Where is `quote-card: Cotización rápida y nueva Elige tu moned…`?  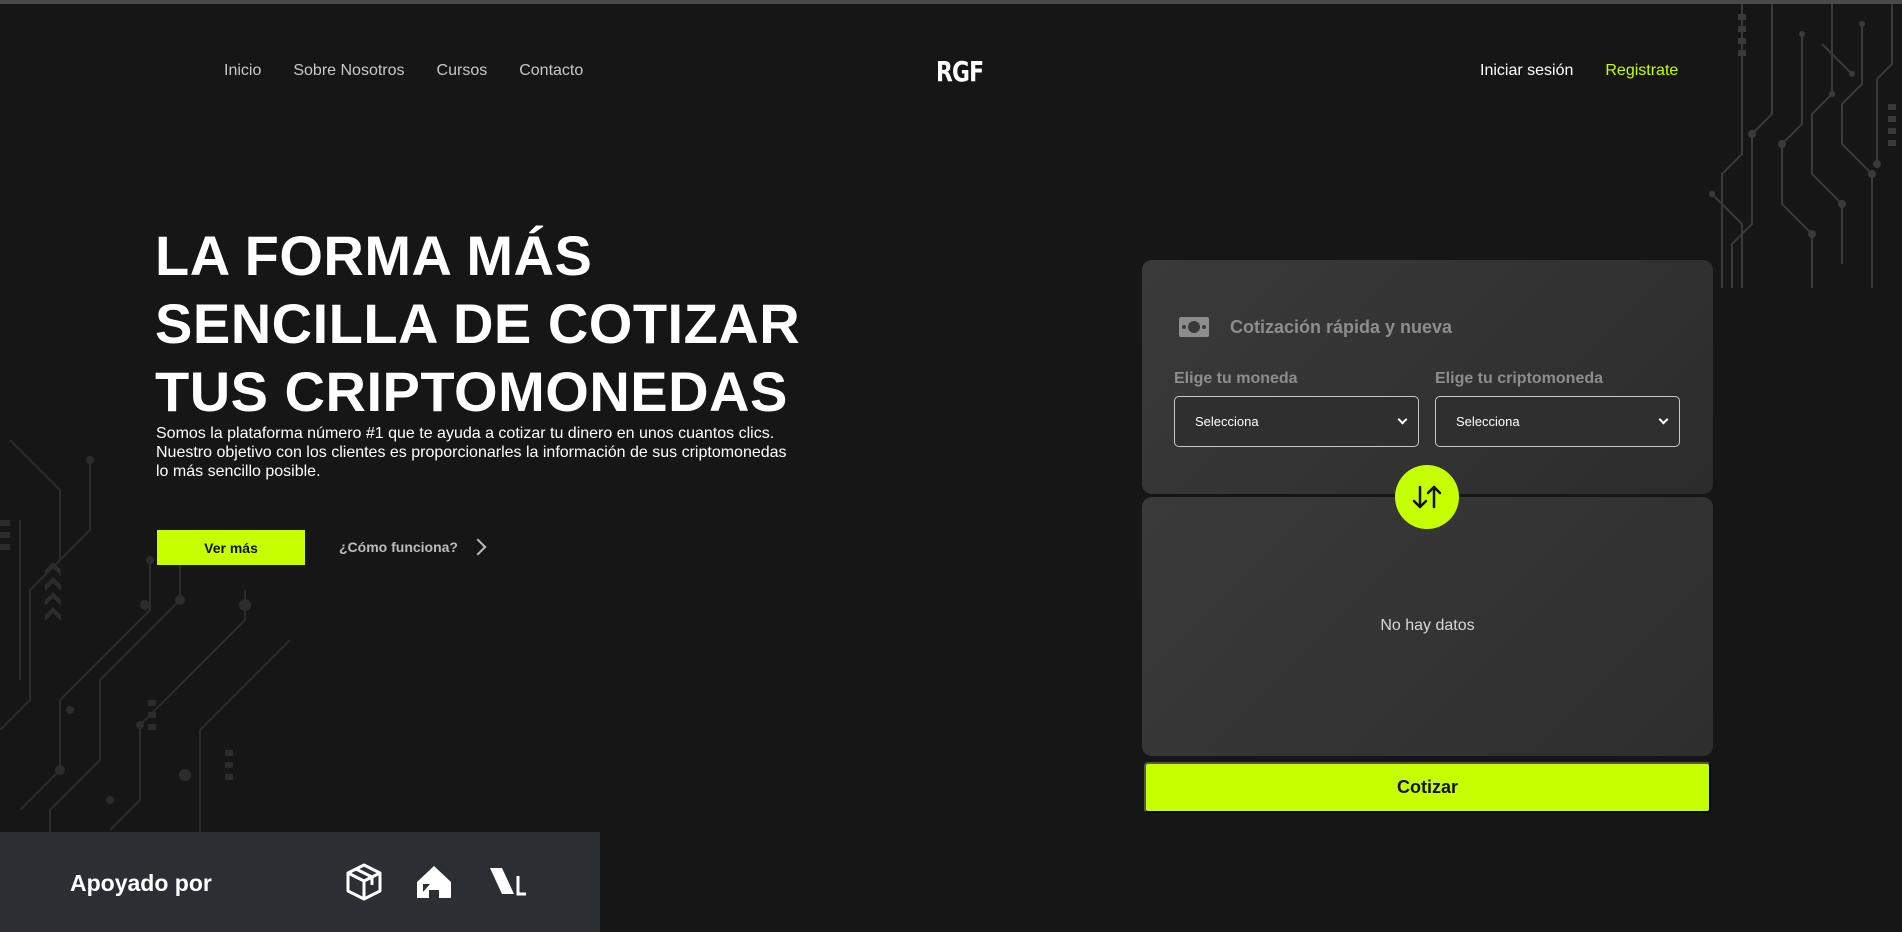 quote-card: Cotización rápida y nueva Elige tu moned… is located at coordinates (1427, 377).